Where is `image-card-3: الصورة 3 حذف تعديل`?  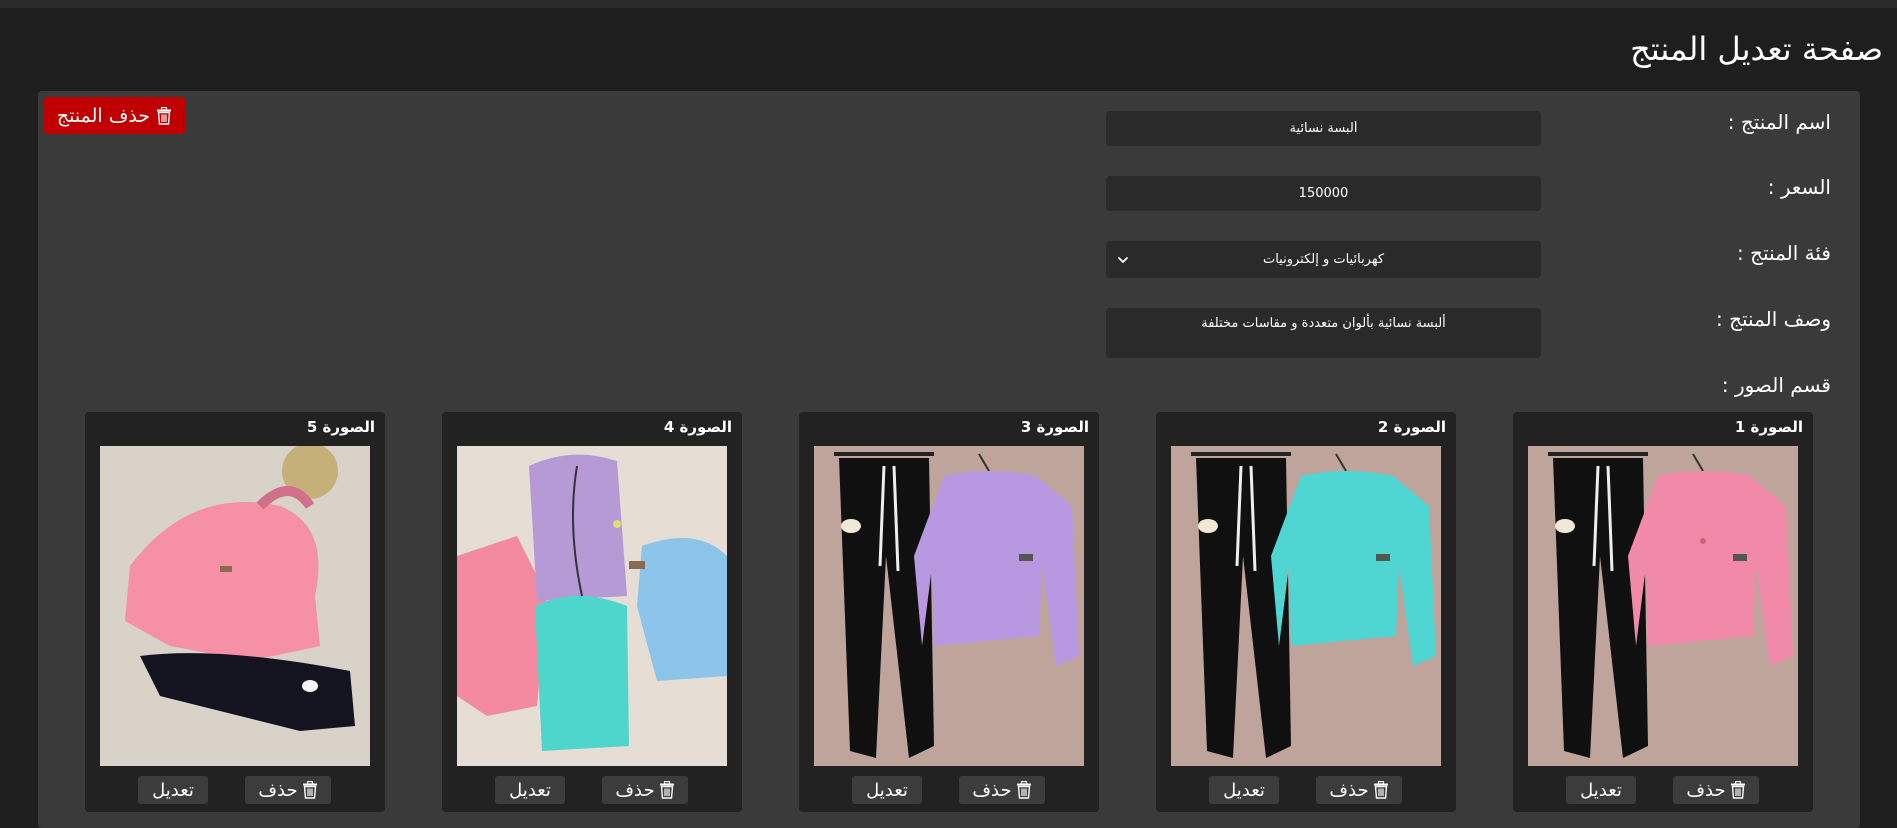
image-card-3: الصورة 3 حذف تعديل is located at coordinates (949, 612).